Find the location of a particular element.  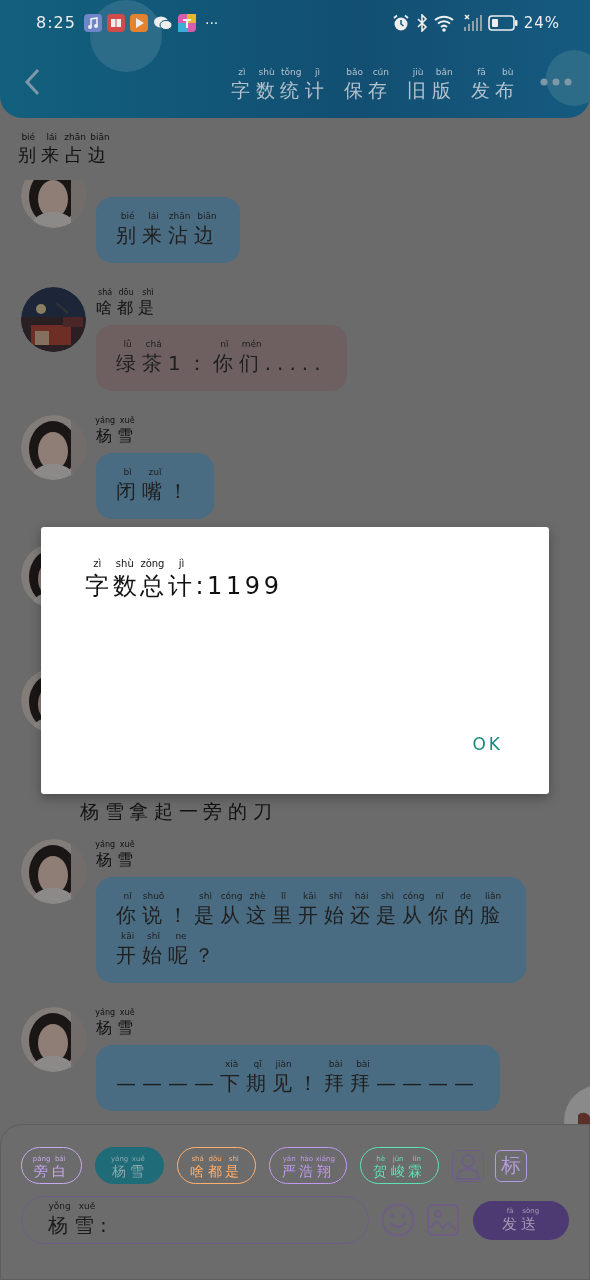

pinyin-text: lǜ chá nǐ mén is located at coordinates (192, 344).